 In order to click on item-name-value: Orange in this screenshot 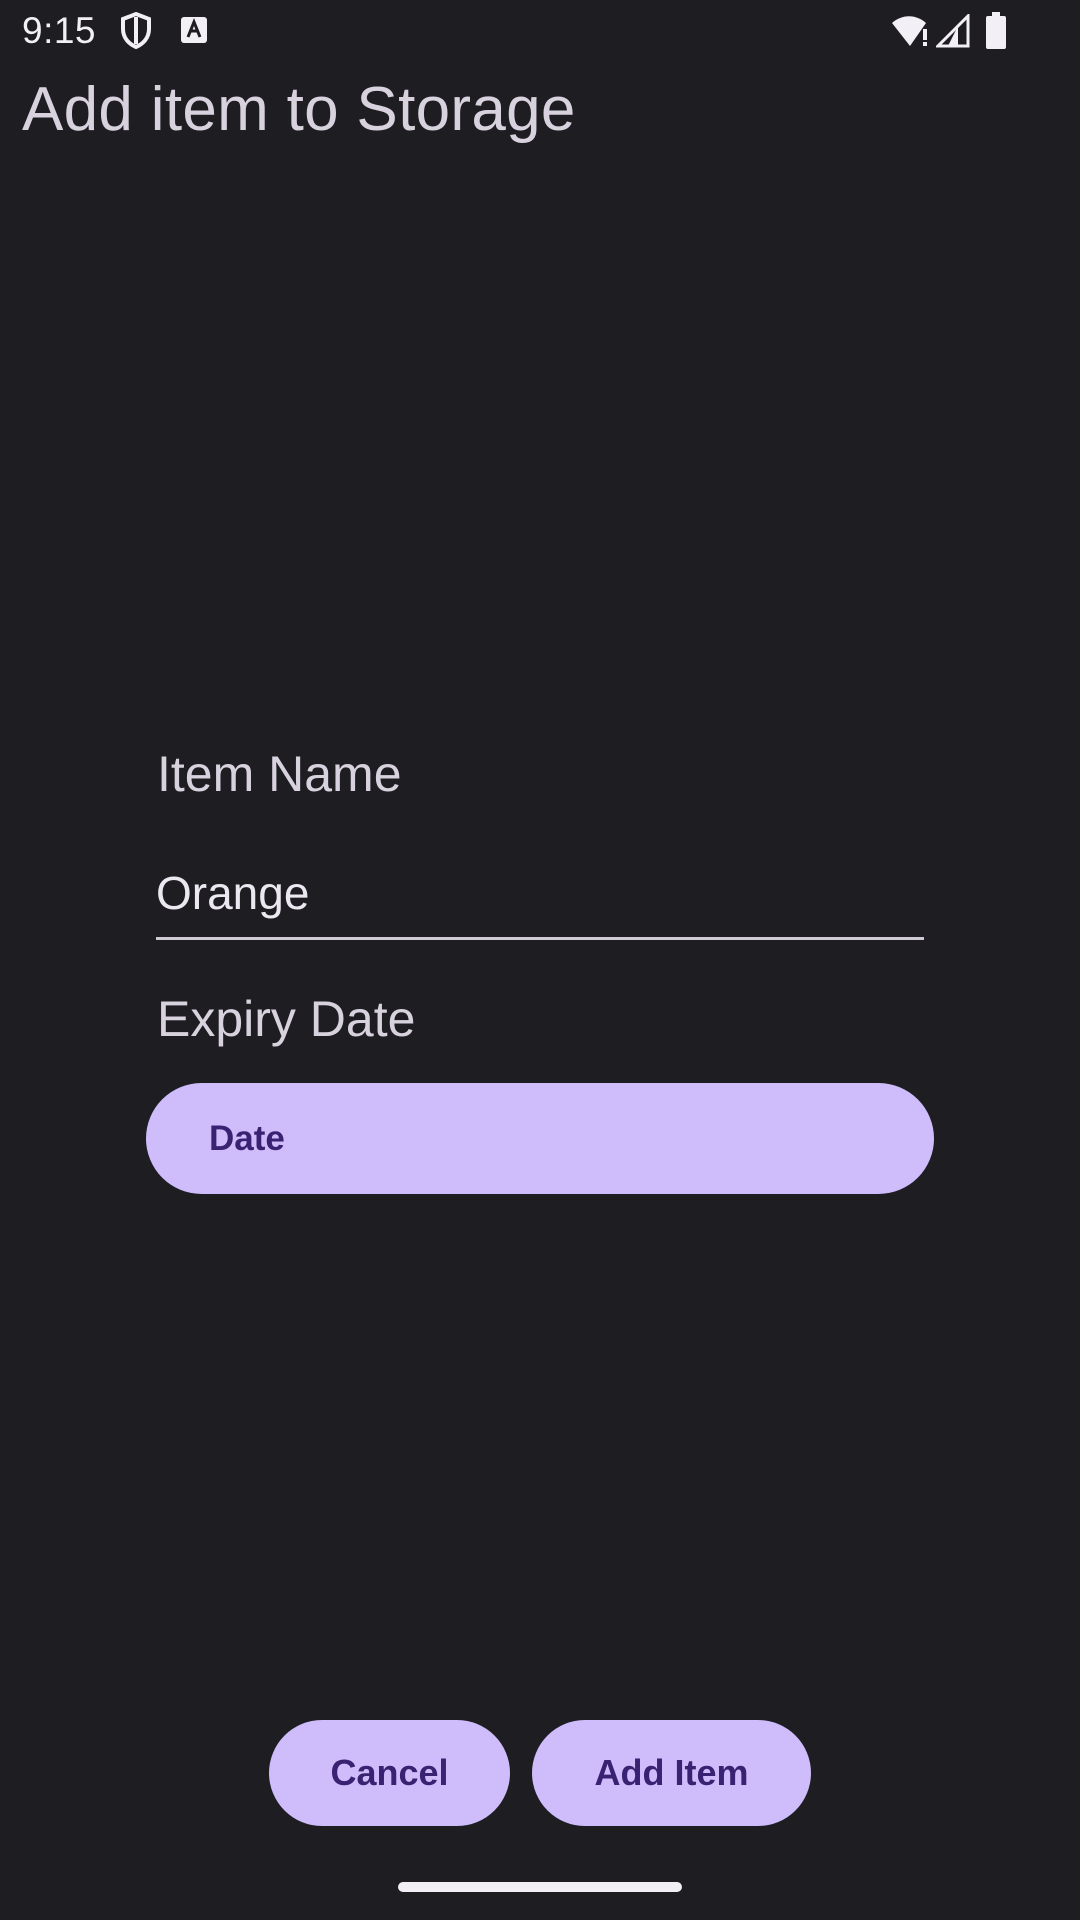, I will do `click(233, 893)`.